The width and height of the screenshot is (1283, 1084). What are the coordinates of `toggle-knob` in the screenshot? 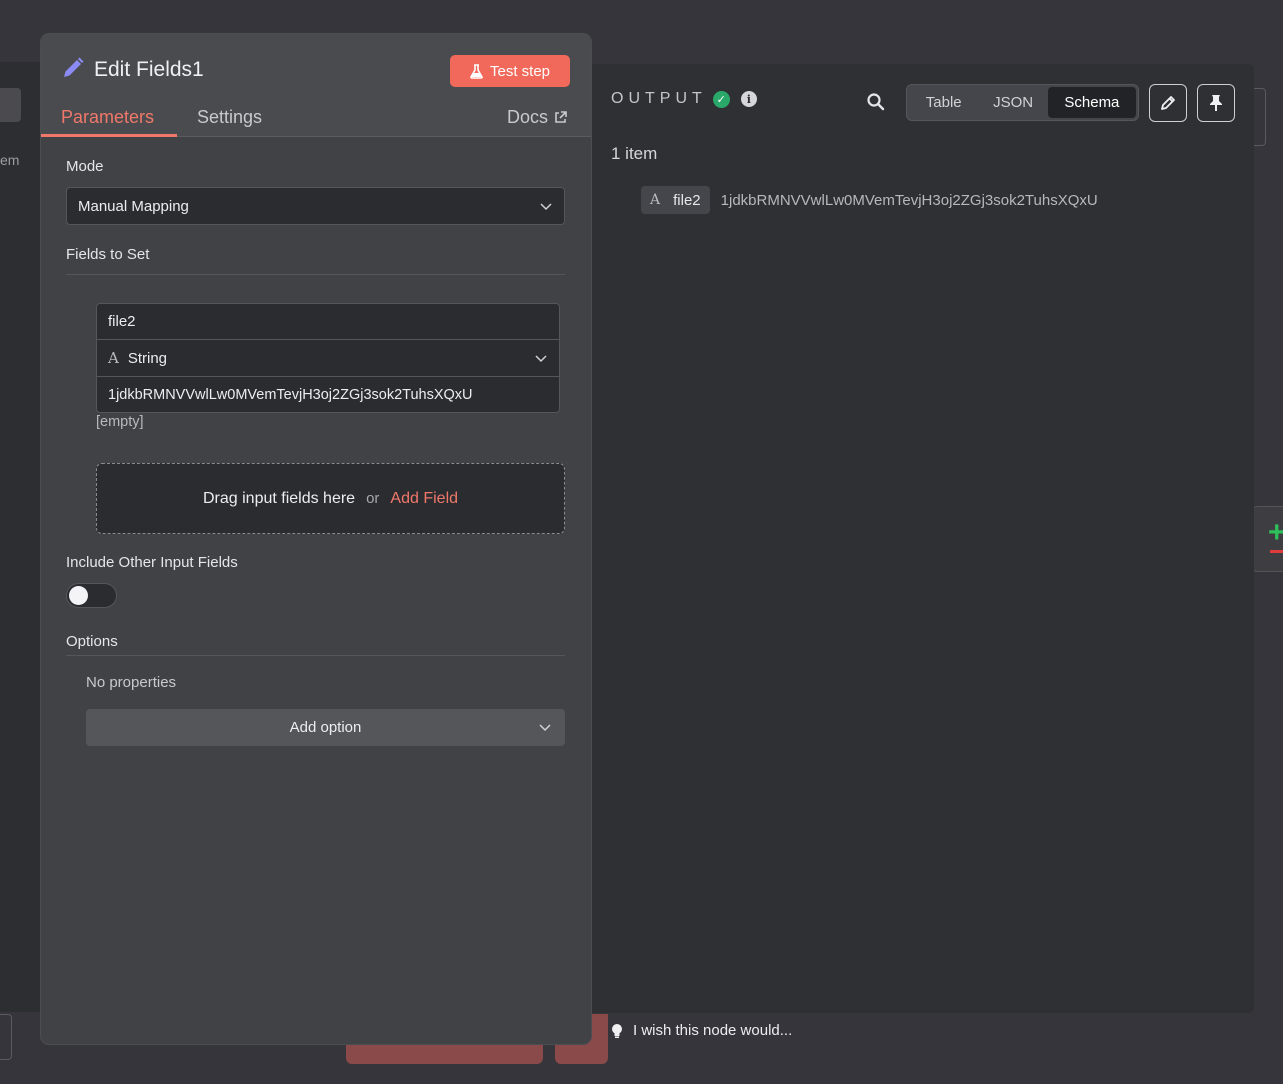 It's located at (78, 595).